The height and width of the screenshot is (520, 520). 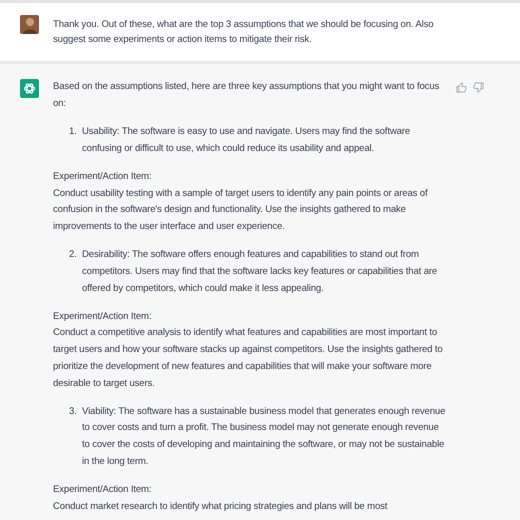 I want to click on list-number: 2., so click(x=73, y=255).